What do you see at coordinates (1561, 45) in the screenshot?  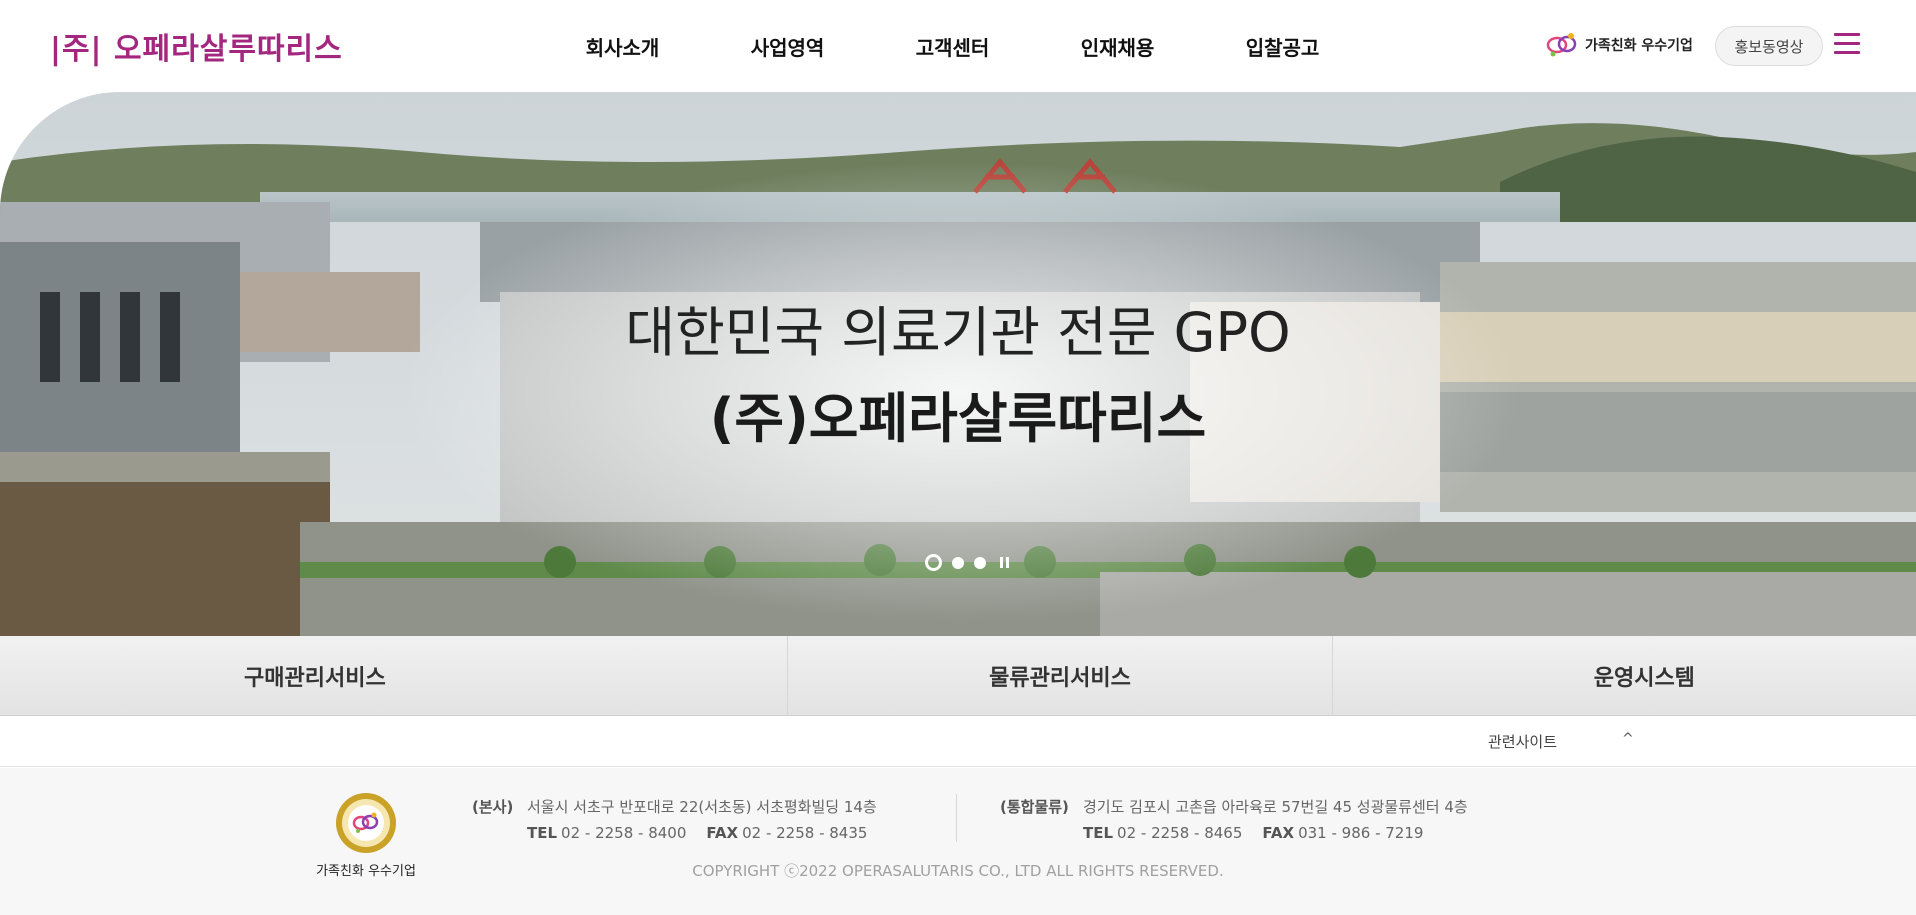 I see `family-friendly-icon` at bounding box center [1561, 45].